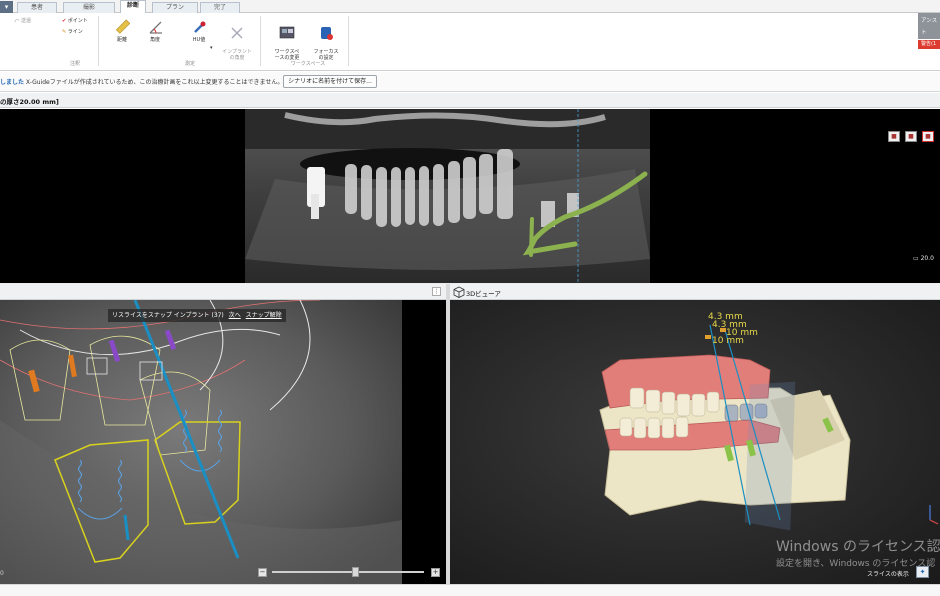 Image resolution: width=940 pixels, height=596 pixels. Describe the element at coordinates (199, 40) in the screenshot. I see `hu-value-label: HU値` at that location.